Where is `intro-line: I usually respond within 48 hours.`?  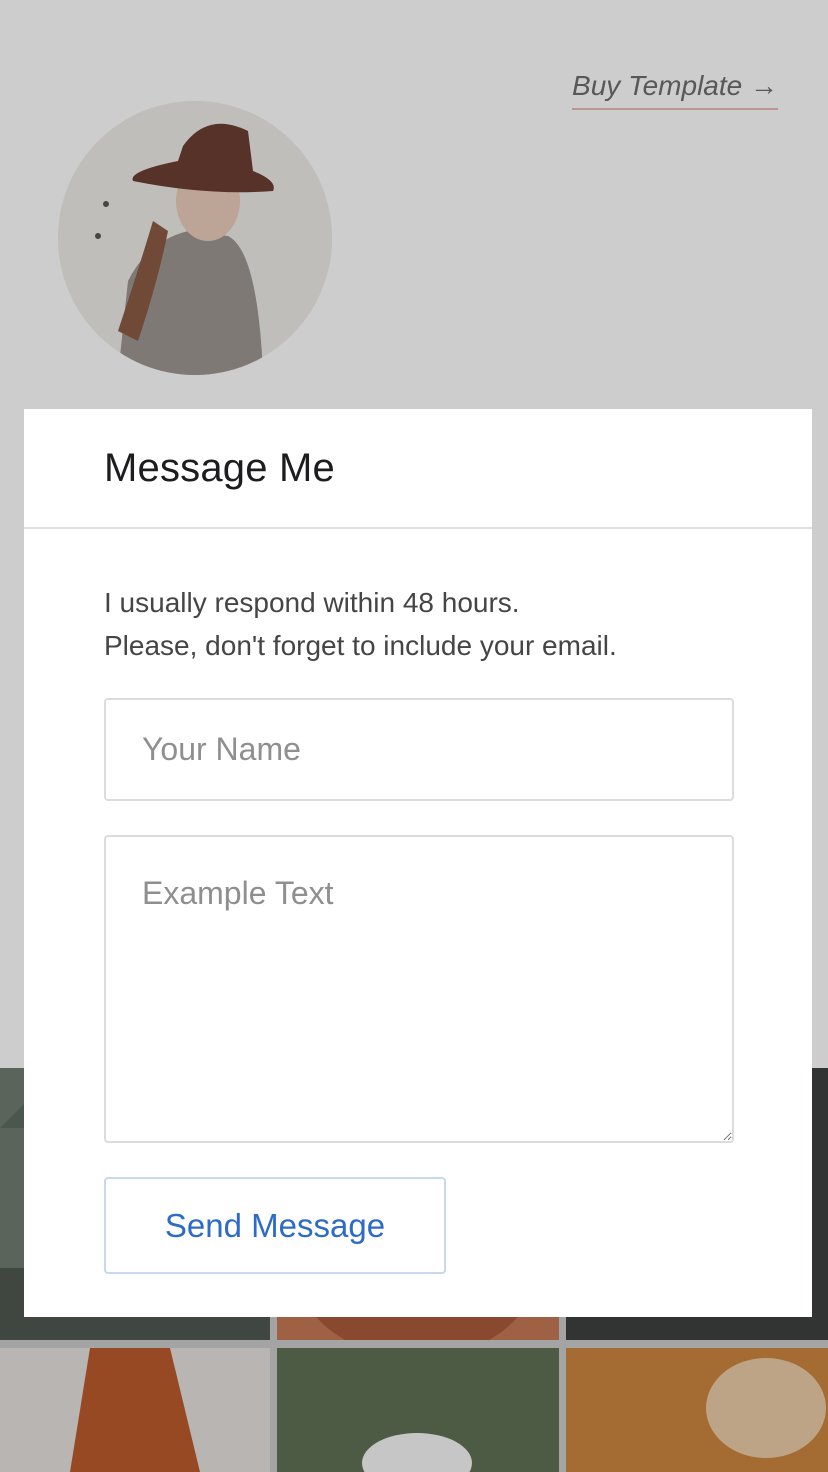
intro-line: I usually respond within 48 hours. is located at coordinates (312, 602).